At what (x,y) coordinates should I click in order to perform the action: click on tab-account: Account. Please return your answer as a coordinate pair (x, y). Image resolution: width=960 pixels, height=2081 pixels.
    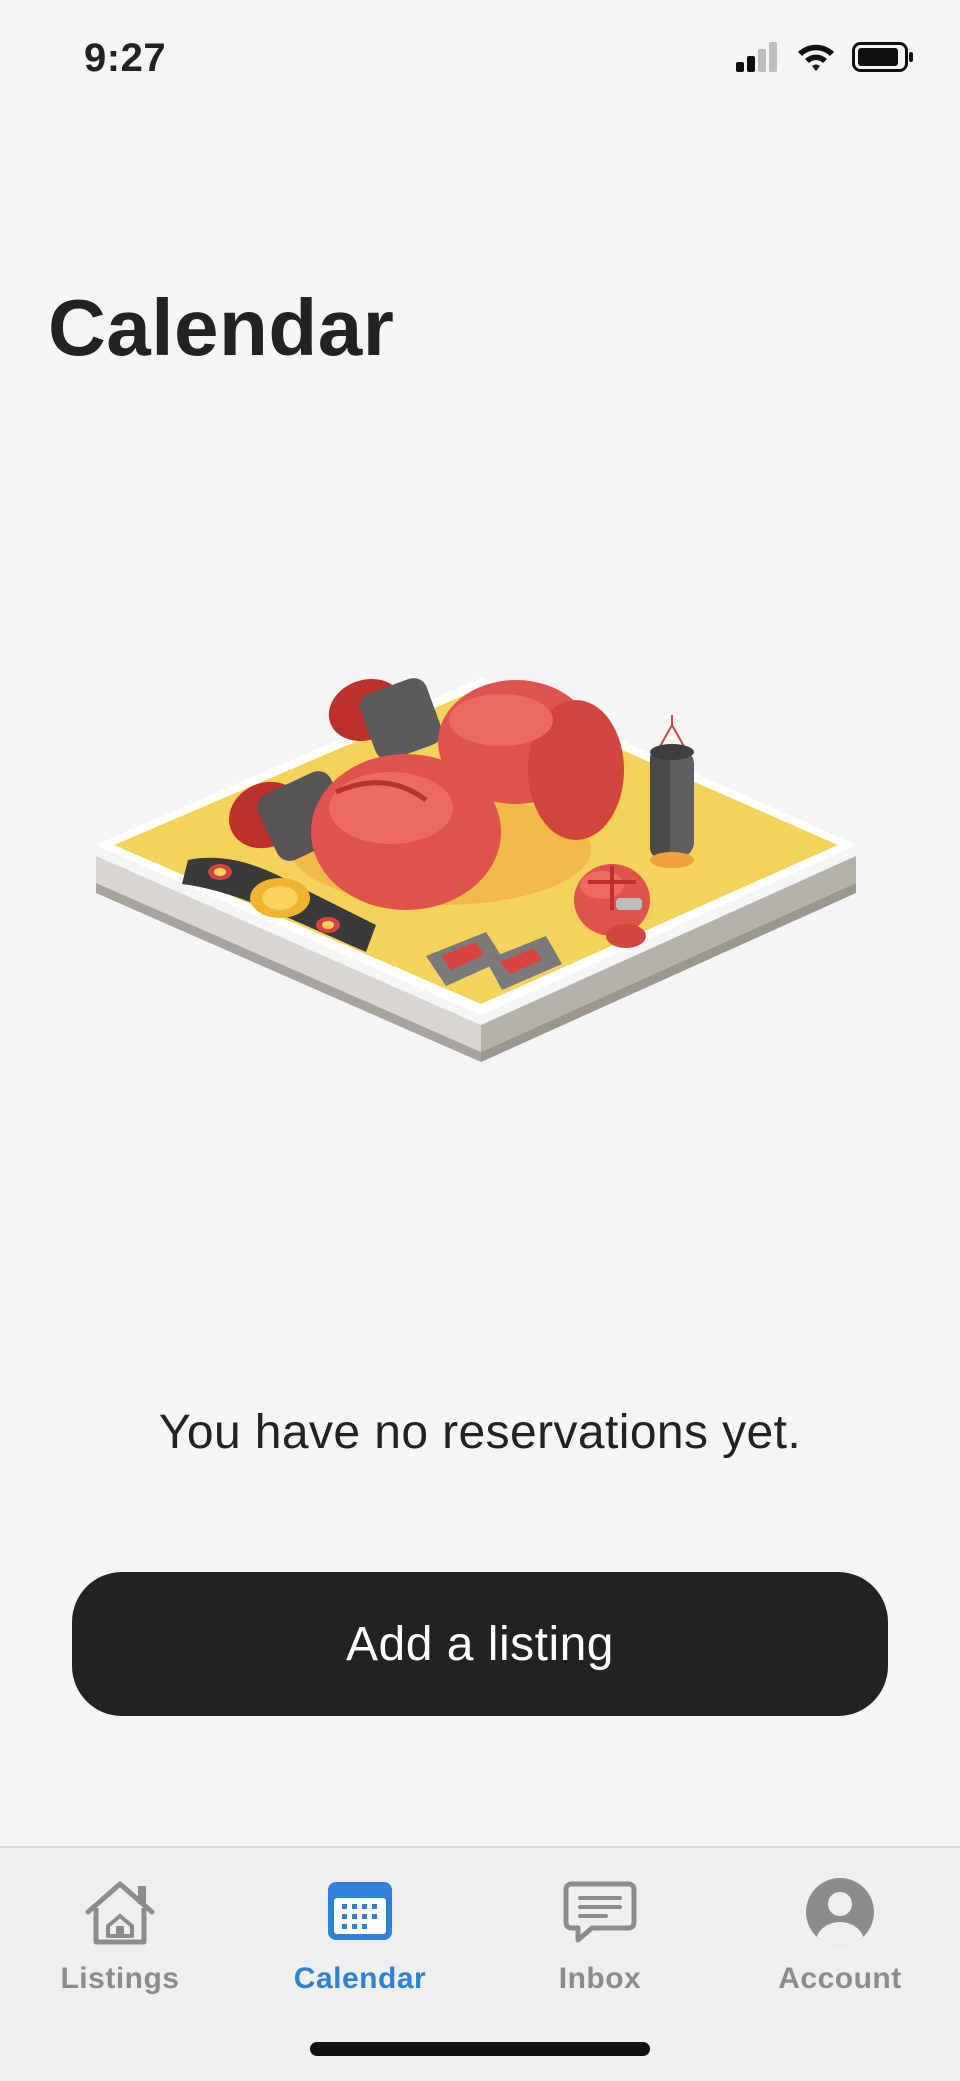
    Looking at the image, I should click on (840, 1946).